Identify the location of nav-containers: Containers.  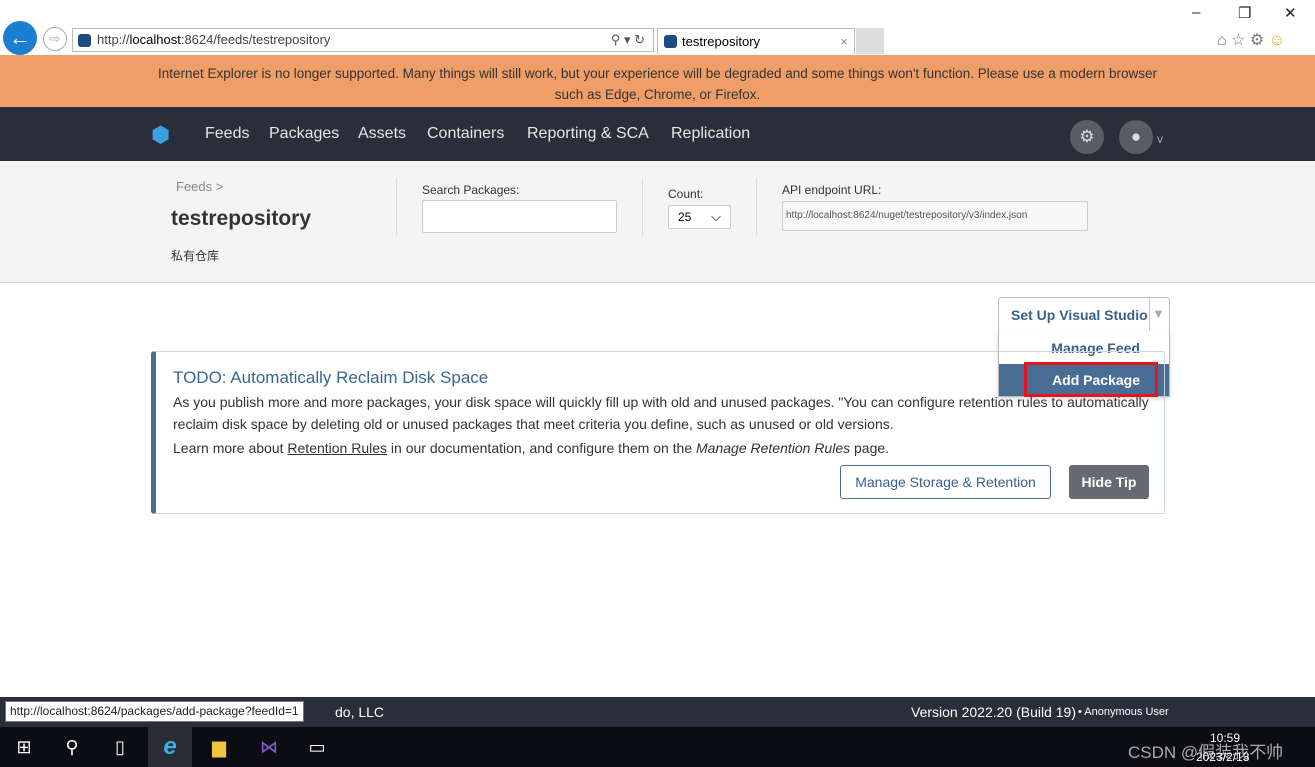
(465, 134).